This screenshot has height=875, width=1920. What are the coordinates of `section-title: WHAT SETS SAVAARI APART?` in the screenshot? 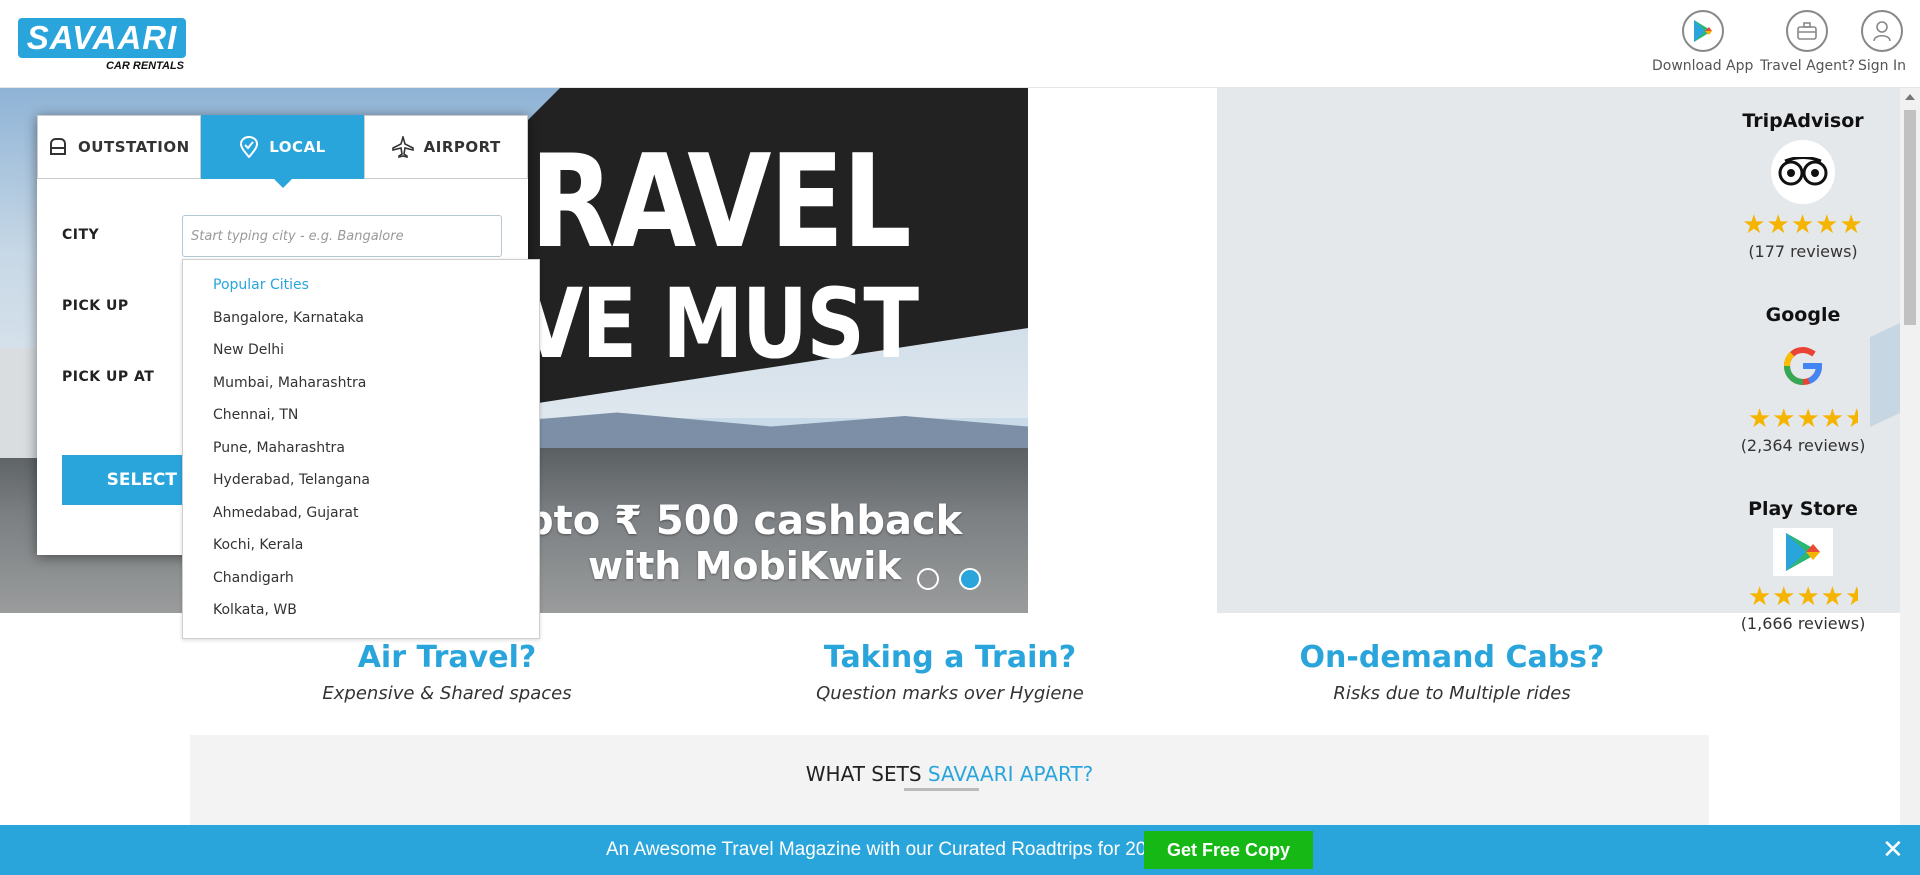 It's located at (949, 774).